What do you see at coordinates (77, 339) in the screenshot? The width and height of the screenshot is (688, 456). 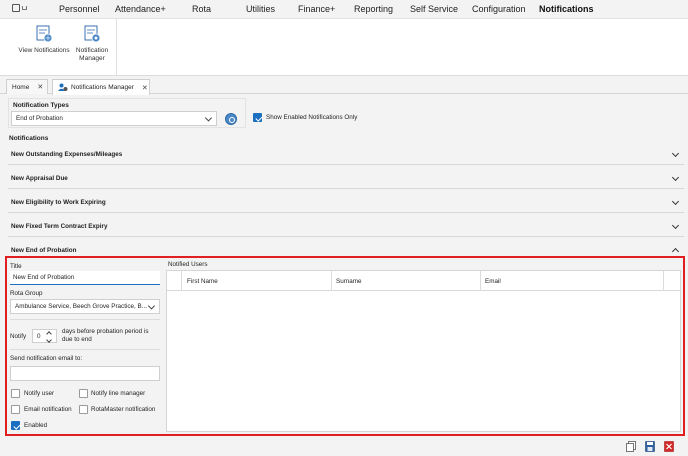 I see `days-before-text-2: due to end` at bounding box center [77, 339].